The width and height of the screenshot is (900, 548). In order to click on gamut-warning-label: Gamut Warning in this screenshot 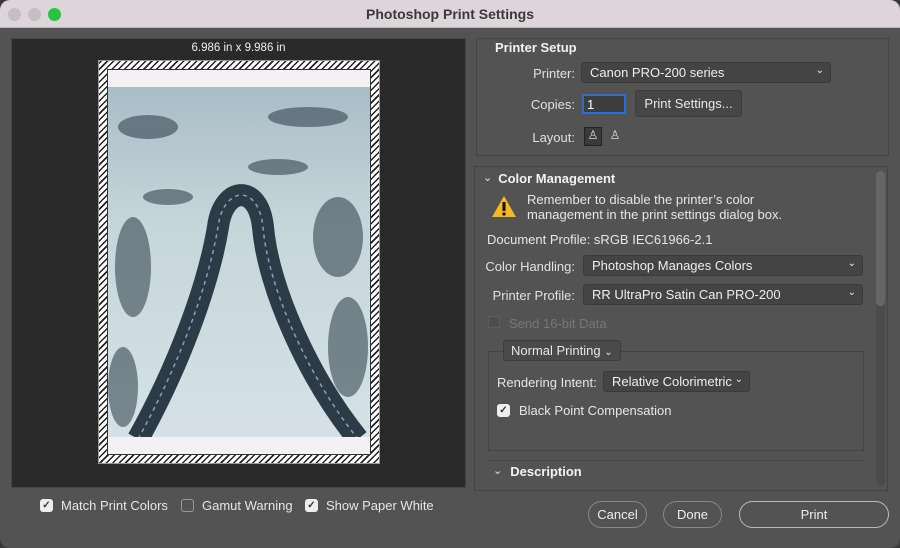, I will do `click(247, 505)`.